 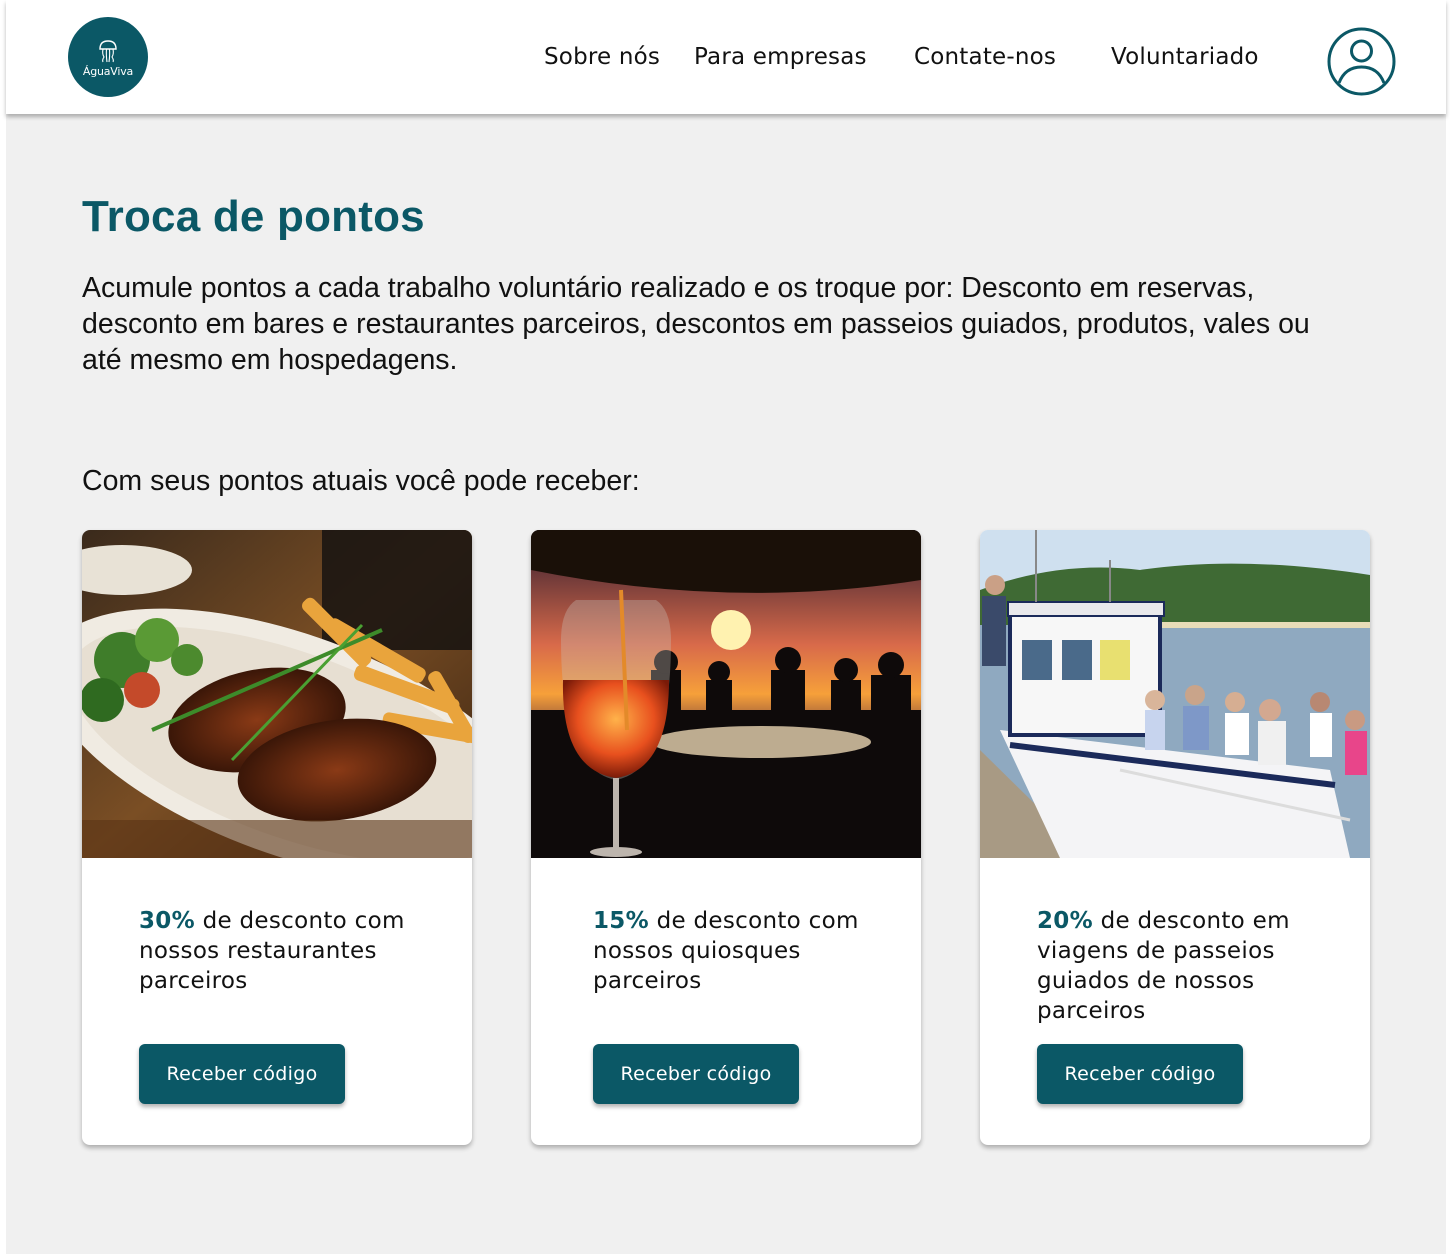 What do you see at coordinates (253, 216) in the screenshot?
I see `page-title: Troca de pontos` at bounding box center [253, 216].